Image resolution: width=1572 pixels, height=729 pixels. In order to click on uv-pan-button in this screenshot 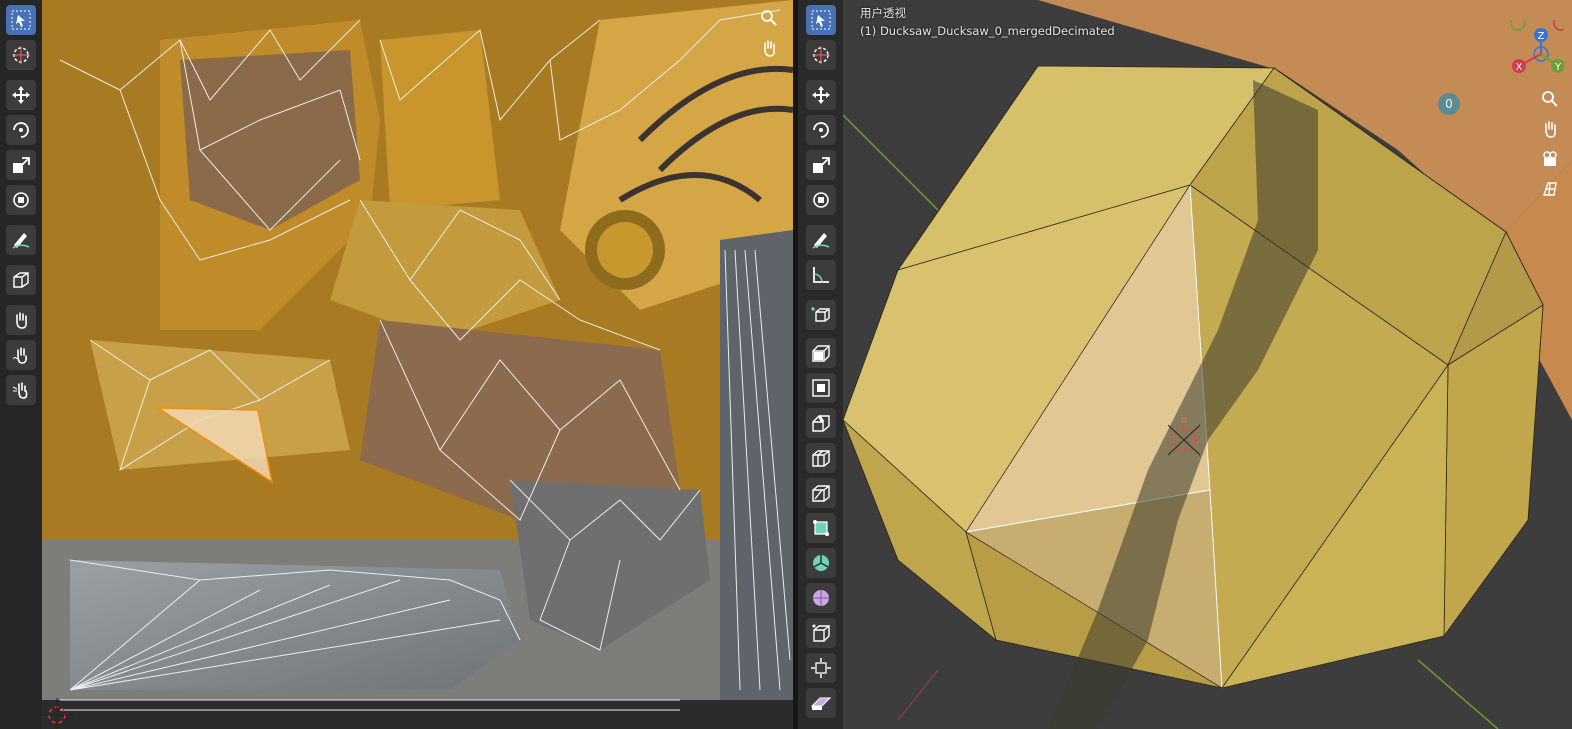, I will do `click(769, 48)`.